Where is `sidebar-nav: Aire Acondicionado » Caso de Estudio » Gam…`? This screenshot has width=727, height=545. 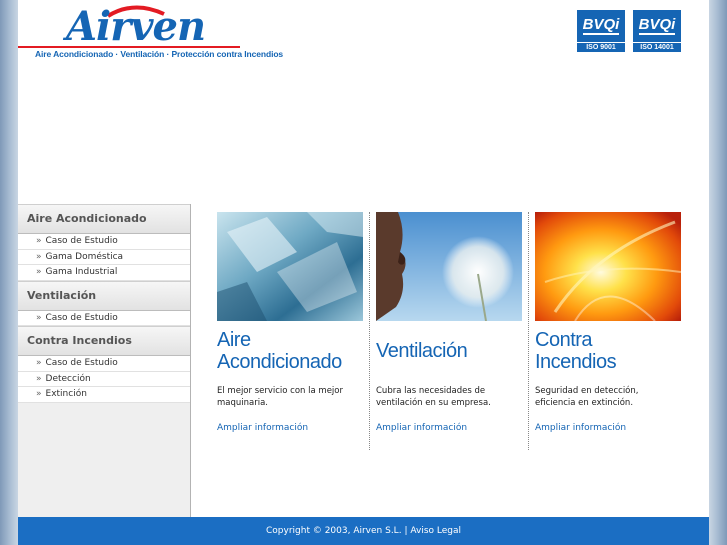
sidebar-nav: Aire Acondicionado » Caso de Estudio » Gam… is located at coordinates (104, 360).